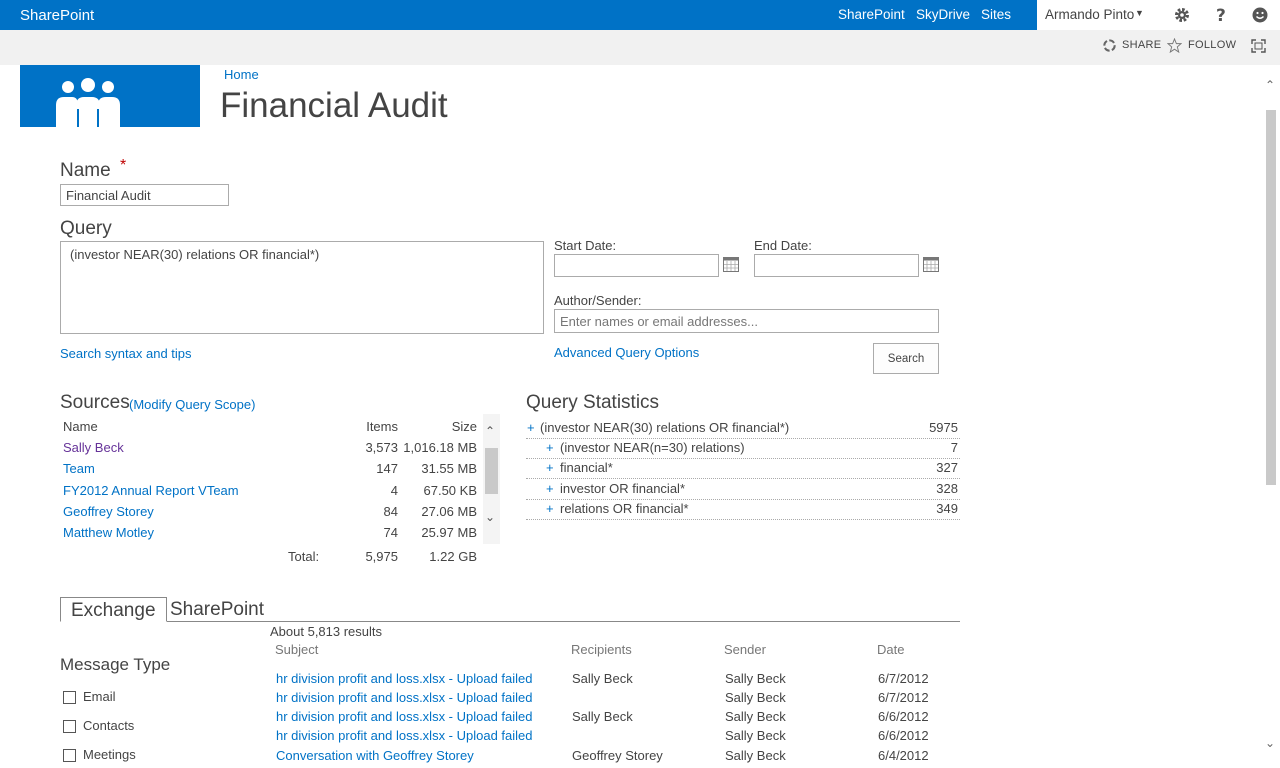 Image resolution: width=1280 pixels, height=768 pixels. I want to click on source-name-link: Sally Beck, so click(93, 447).